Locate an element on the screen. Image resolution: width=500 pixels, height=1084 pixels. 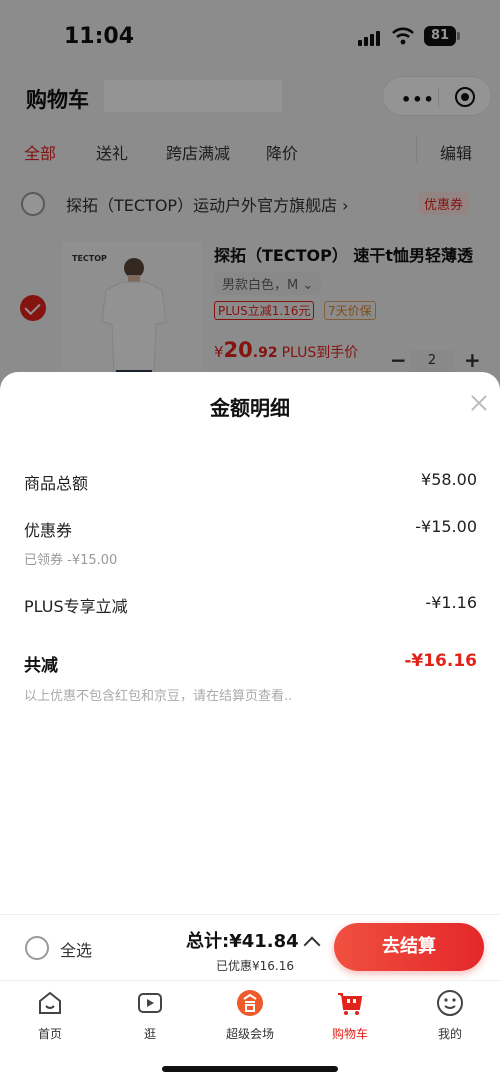
checkout-bar: 全选 总计:¥41.84 已优惠¥16.16 去结算 is located at coordinates (250, 947).